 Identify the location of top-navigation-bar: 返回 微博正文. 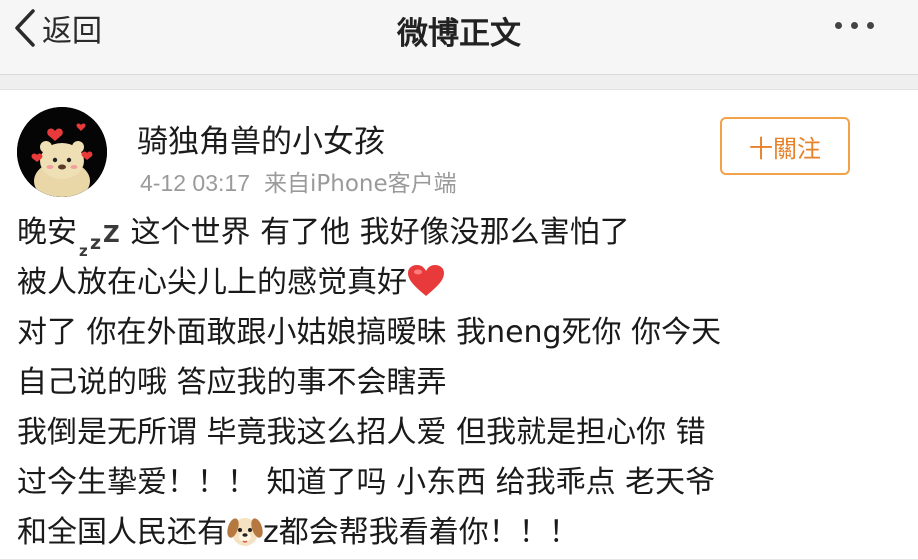
(459, 37).